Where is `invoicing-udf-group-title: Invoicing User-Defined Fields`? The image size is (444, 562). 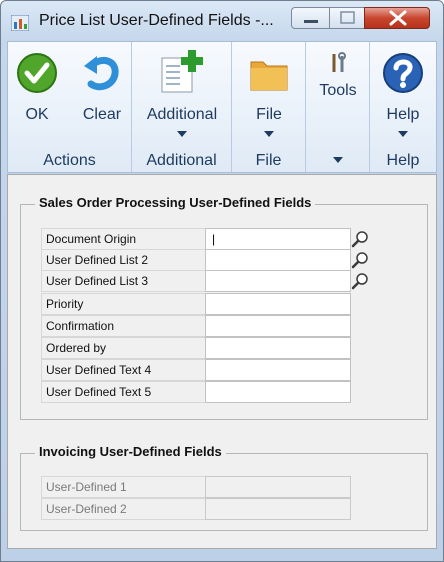 invoicing-udf-group-title: Invoicing User-Defined Fields is located at coordinates (130, 451).